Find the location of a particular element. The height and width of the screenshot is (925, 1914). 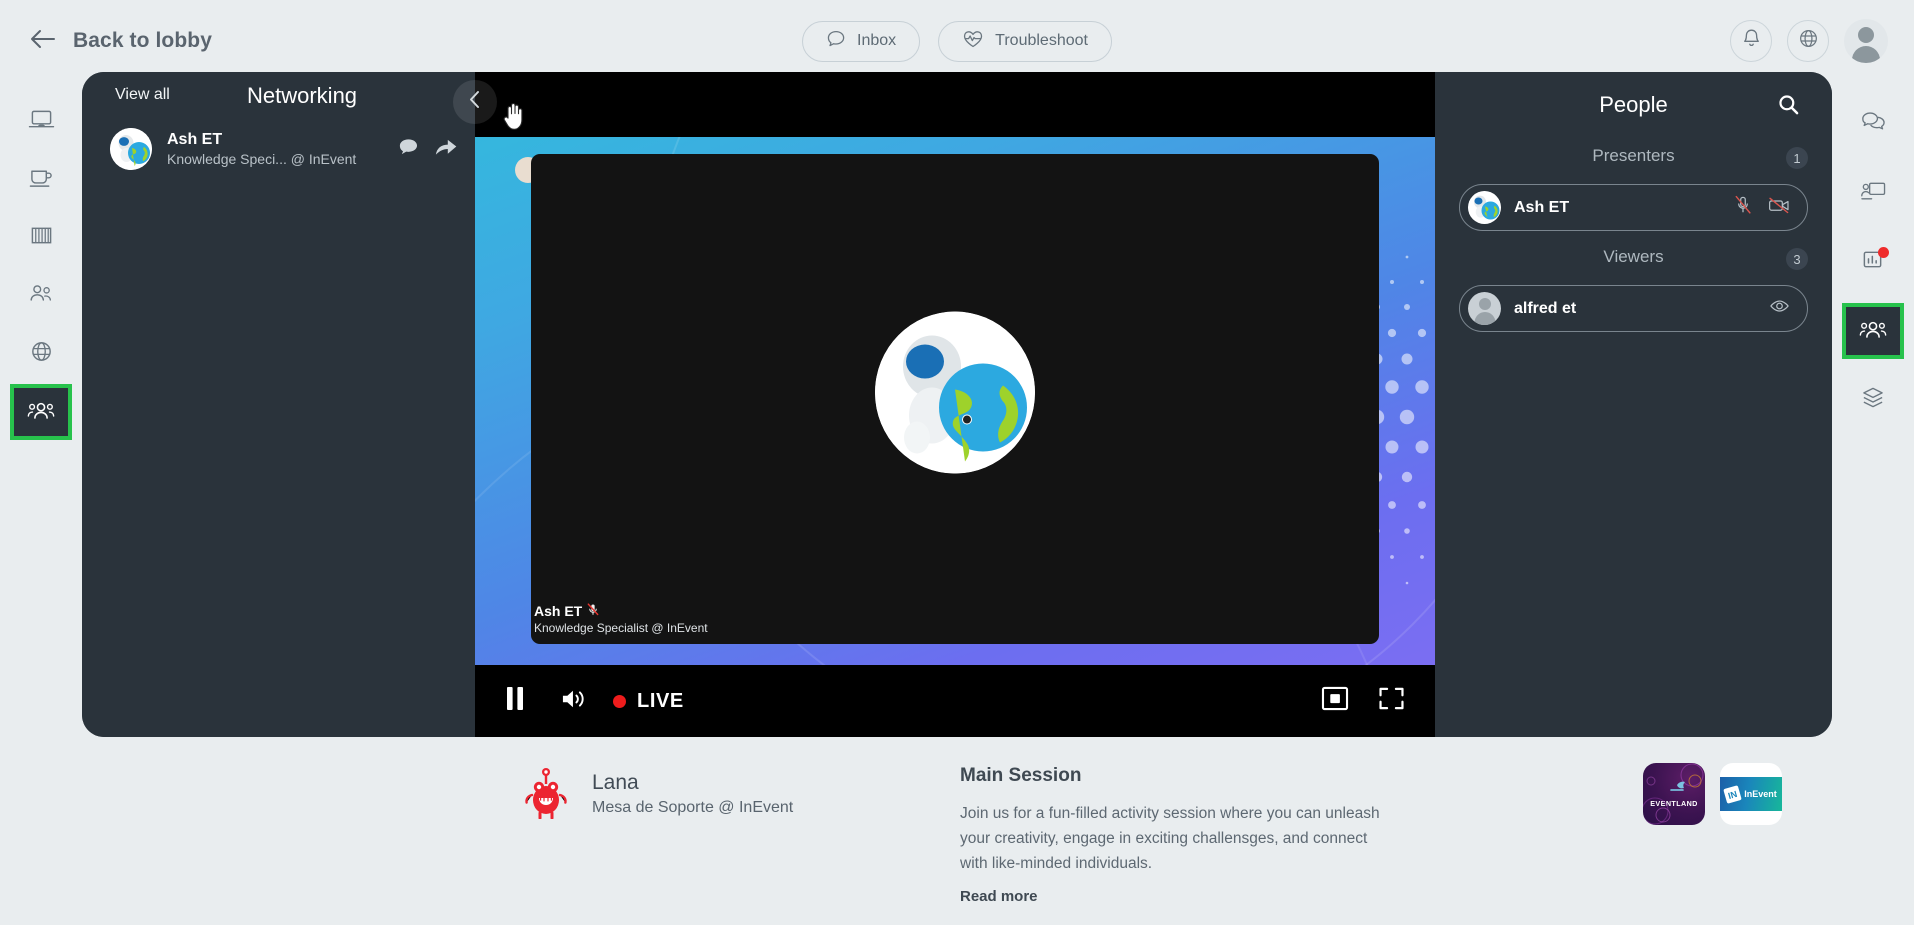

arrow-left-icon is located at coordinates (43, 41).